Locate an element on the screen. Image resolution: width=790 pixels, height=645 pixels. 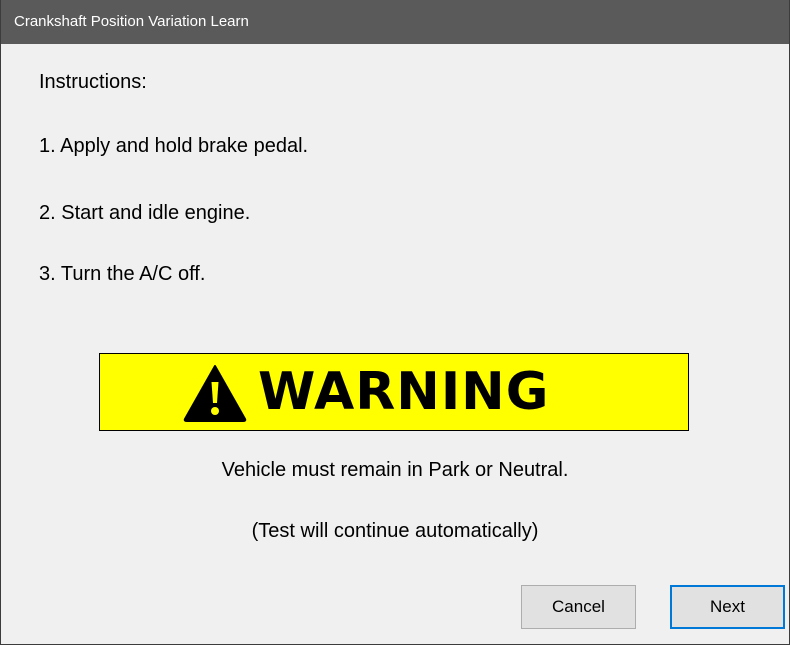
window-title: Crankshaft Position Variation Learn is located at coordinates (131, 21).